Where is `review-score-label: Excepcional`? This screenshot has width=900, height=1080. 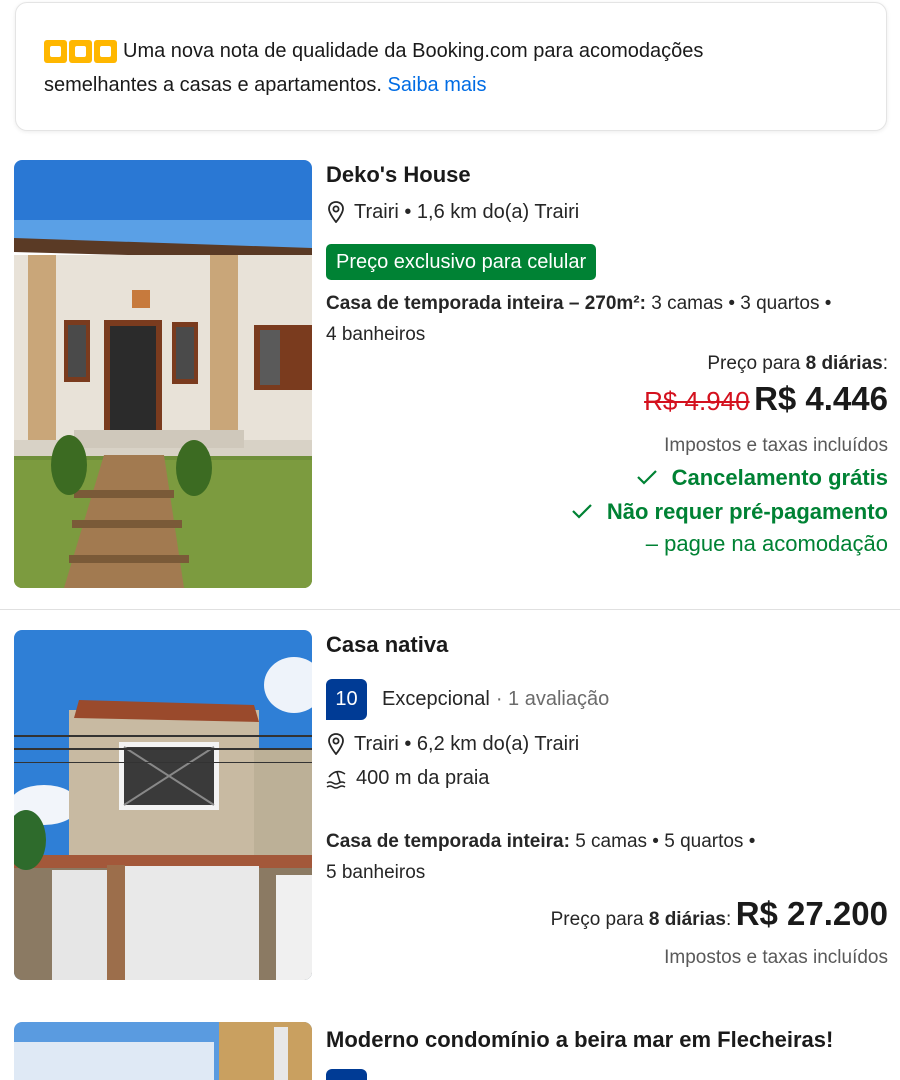 review-score-label: Excepcional is located at coordinates (436, 699).